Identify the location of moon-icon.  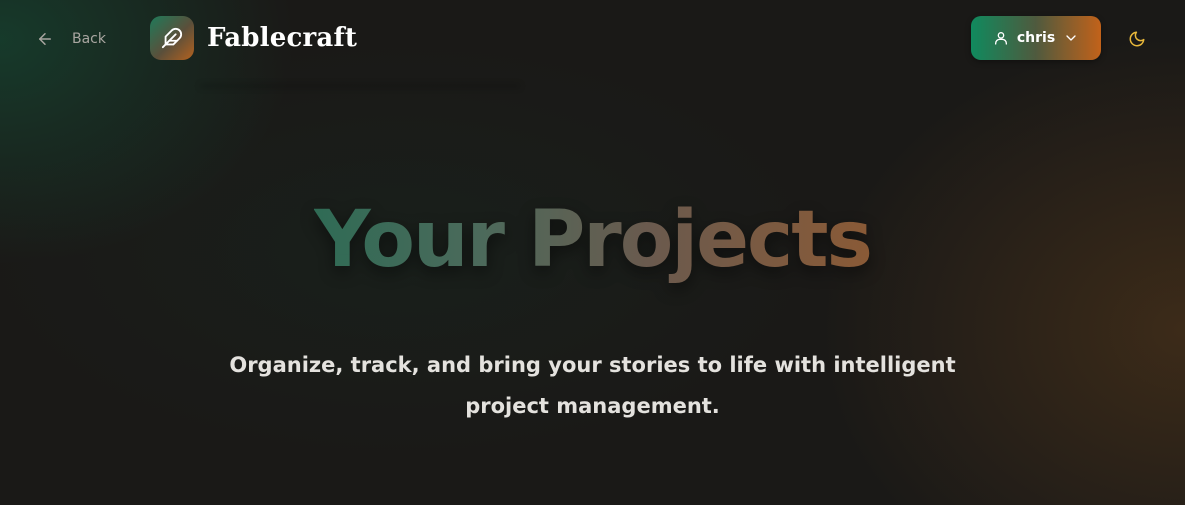
(1137, 39).